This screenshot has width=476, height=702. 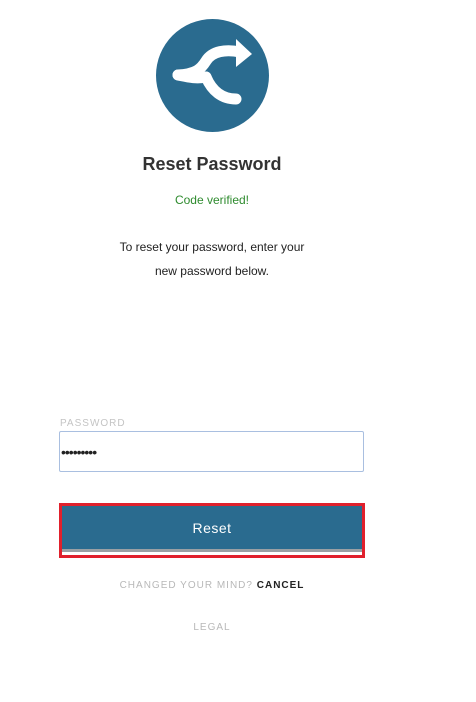 What do you see at coordinates (212, 247) in the screenshot?
I see `instructions-line-1: To reset your password, enter your` at bounding box center [212, 247].